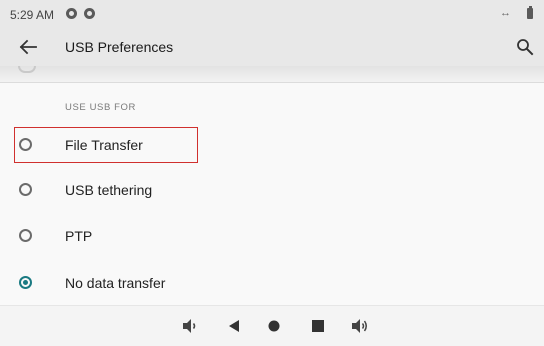  What do you see at coordinates (104, 145) in the screenshot?
I see `option-label: File Transfer` at bounding box center [104, 145].